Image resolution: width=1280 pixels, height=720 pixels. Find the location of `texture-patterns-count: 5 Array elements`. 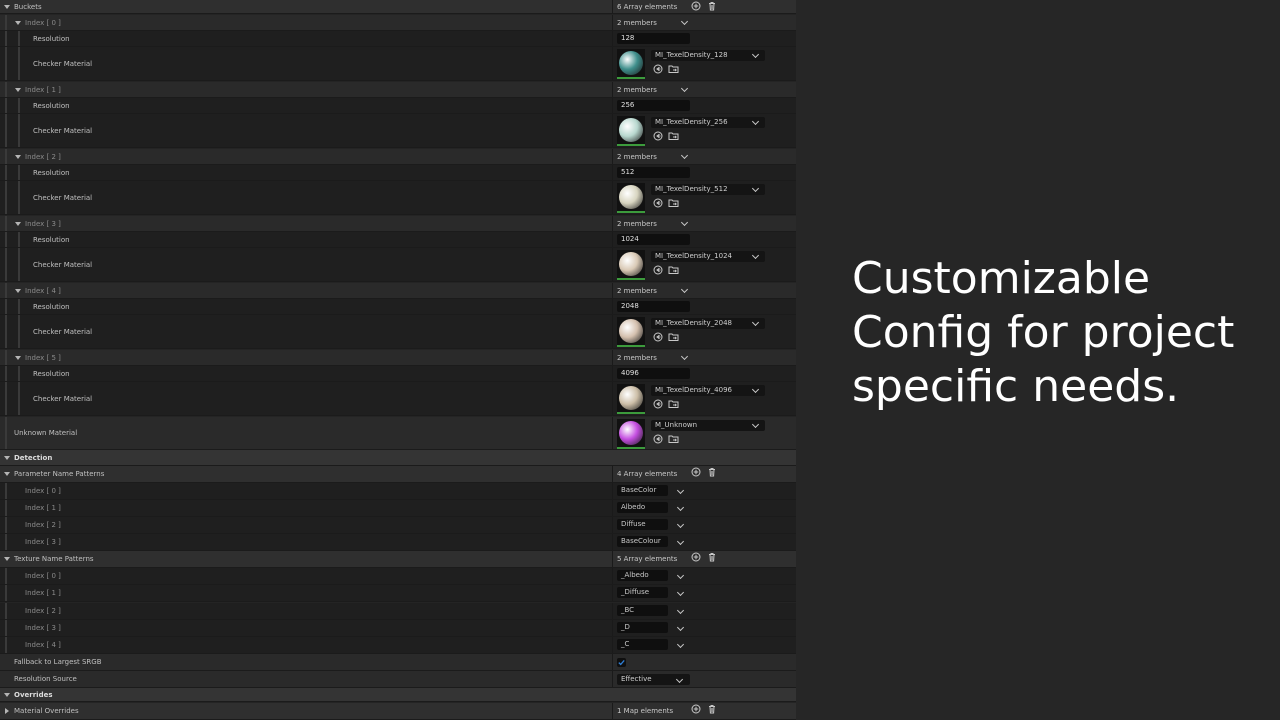

texture-patterns-count: 5 Array elements is located at coordinates (647, 559).